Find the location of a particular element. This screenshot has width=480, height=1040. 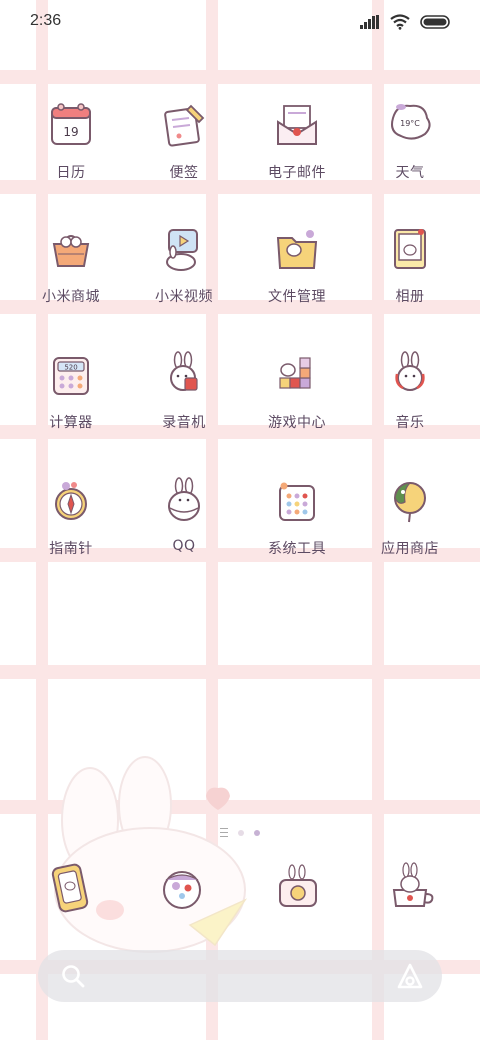

phone-icon is located at coordinates (70, 888).